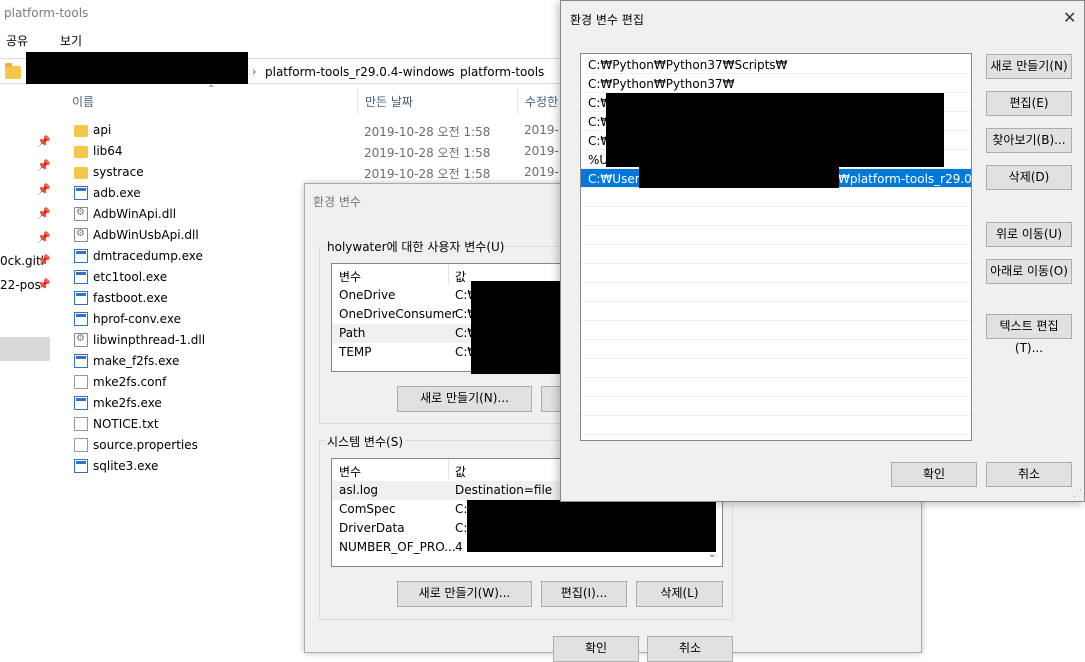 The image size is (1085, 662). Describe the element at coordinates (776, 64) in the screenshot. I see `path-entry: C:₩Python₩Python37₩Scripts₩` at that location.